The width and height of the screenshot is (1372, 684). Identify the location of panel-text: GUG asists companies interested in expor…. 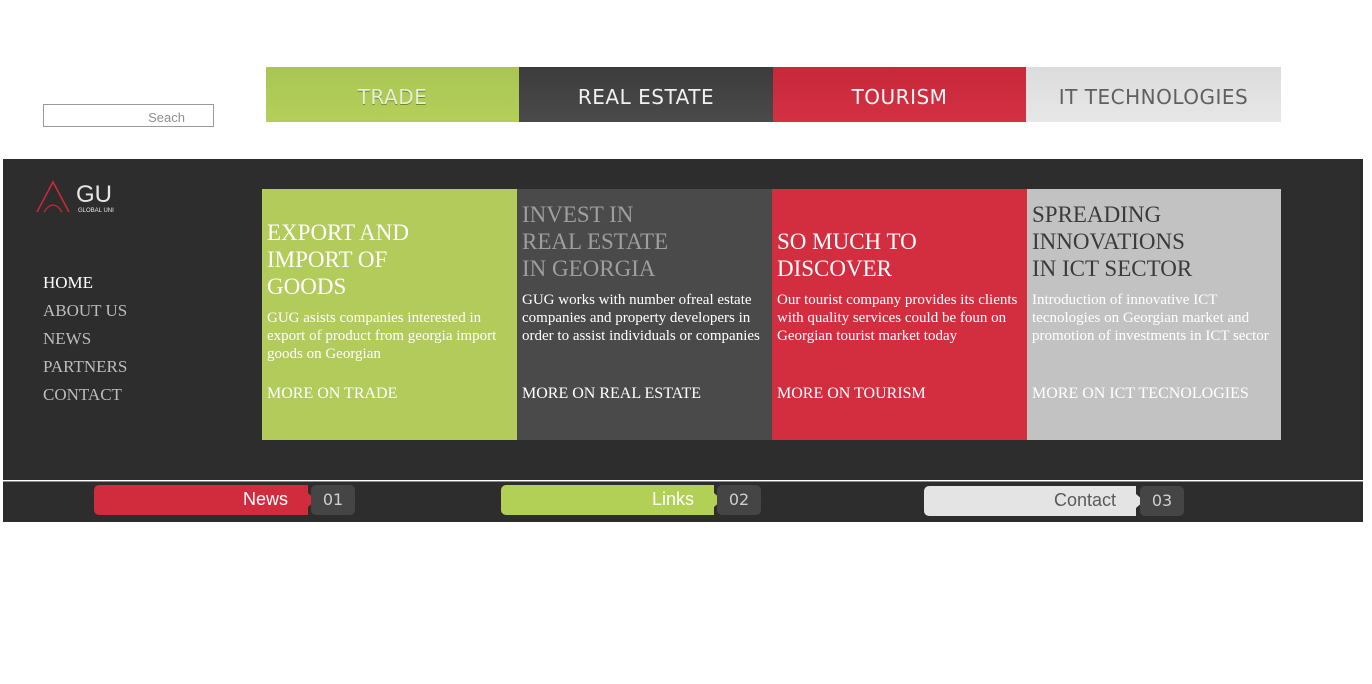
(382, 336).